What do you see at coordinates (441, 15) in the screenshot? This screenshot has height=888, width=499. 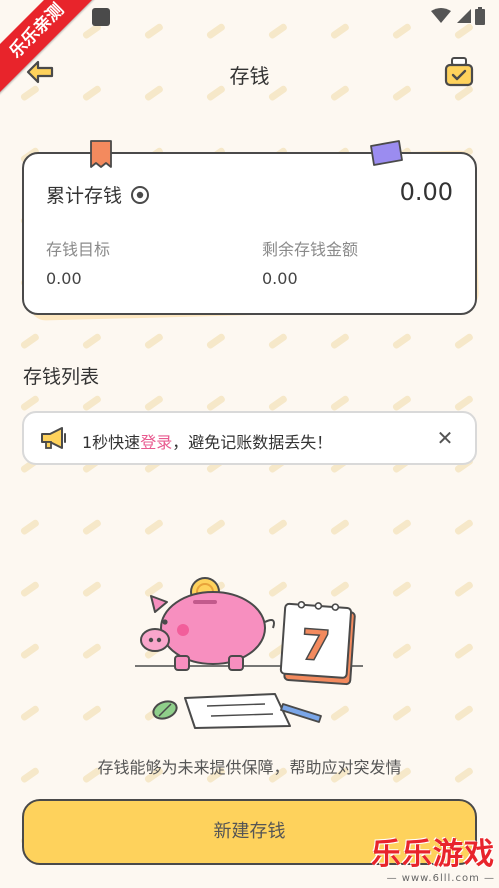 I see `wifi-icon` at bounding box center [441, 15].